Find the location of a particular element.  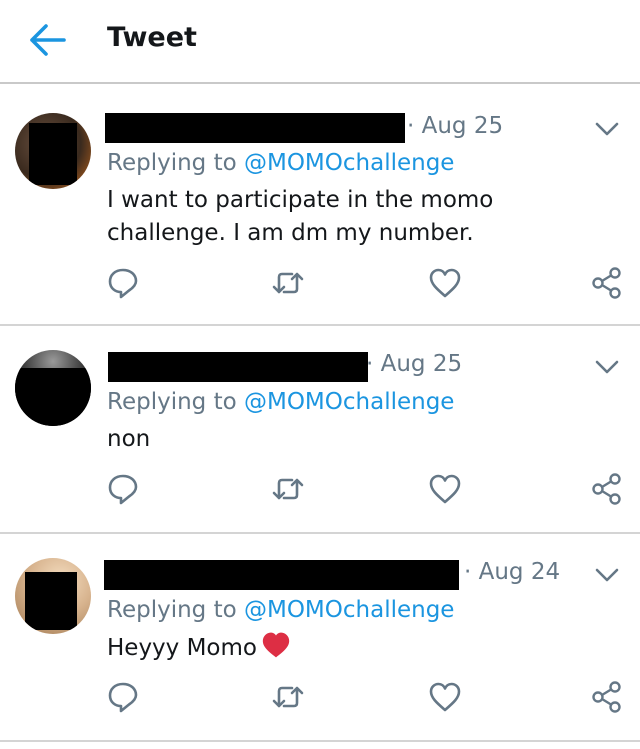

tweet-date: · Aug 24 is located at coordinates (512, 572).